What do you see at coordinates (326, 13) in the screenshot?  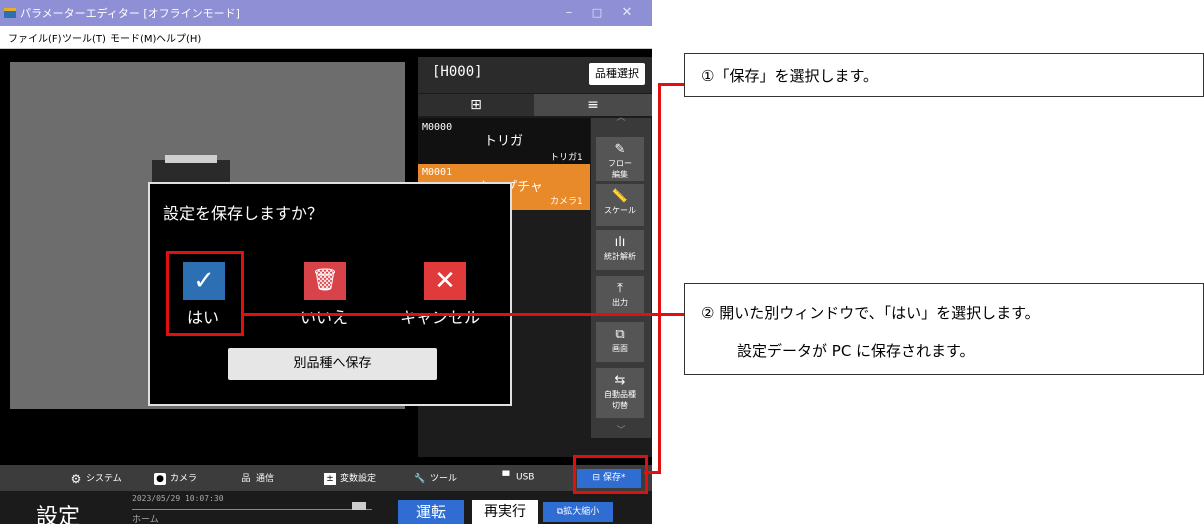 I see `title-bar: パラメーターエディター [オフラインモード] – □ ✕` at bounding box center [326, 13].